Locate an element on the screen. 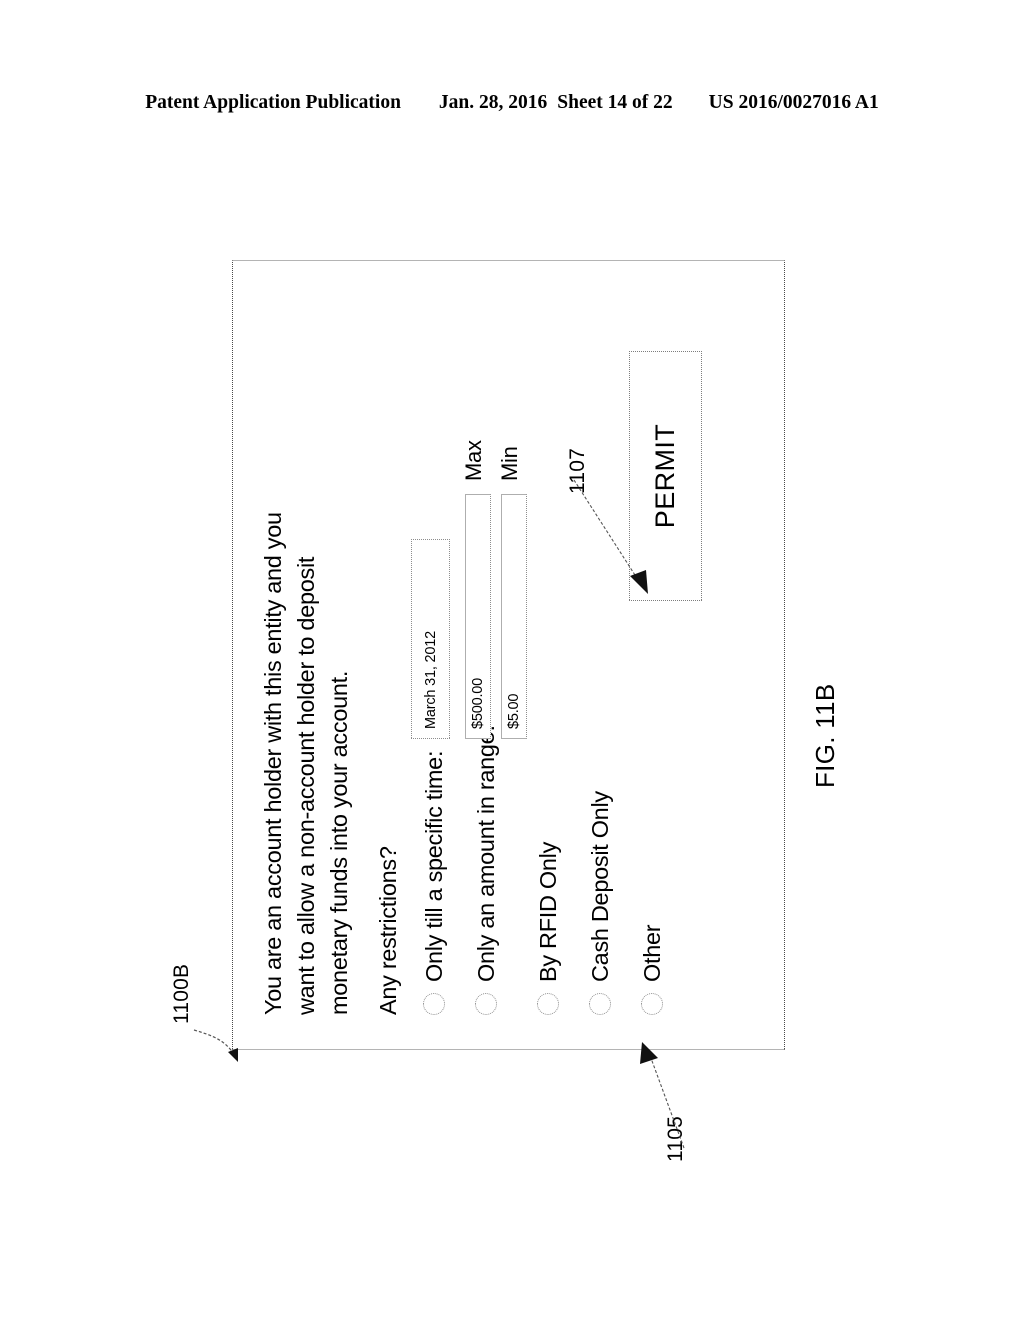  radio-icon-specific-time is located at coordinates (434, 1004).